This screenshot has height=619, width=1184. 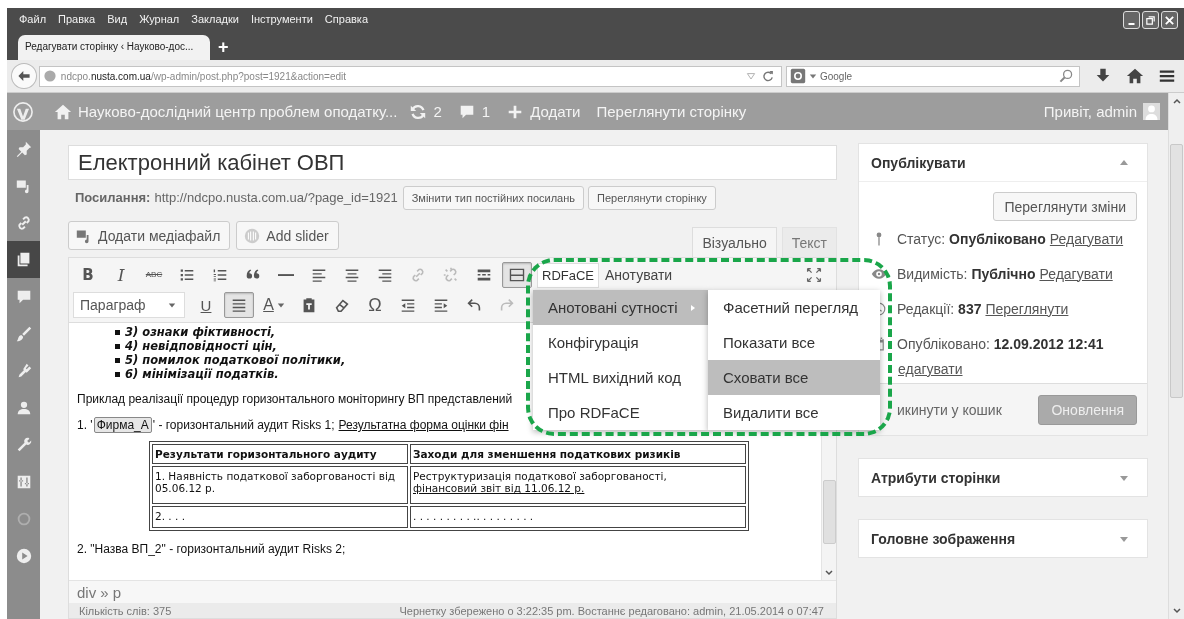 What do you see at coordinates (286, 275) in the screenshot?
I see `hr-icon` at bounding box center [286, 275].